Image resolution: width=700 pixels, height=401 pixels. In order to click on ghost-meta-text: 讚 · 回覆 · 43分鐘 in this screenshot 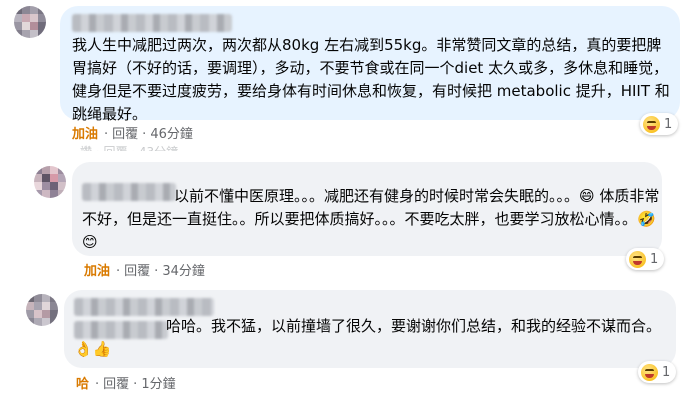, I will do `click(129, 147)`.